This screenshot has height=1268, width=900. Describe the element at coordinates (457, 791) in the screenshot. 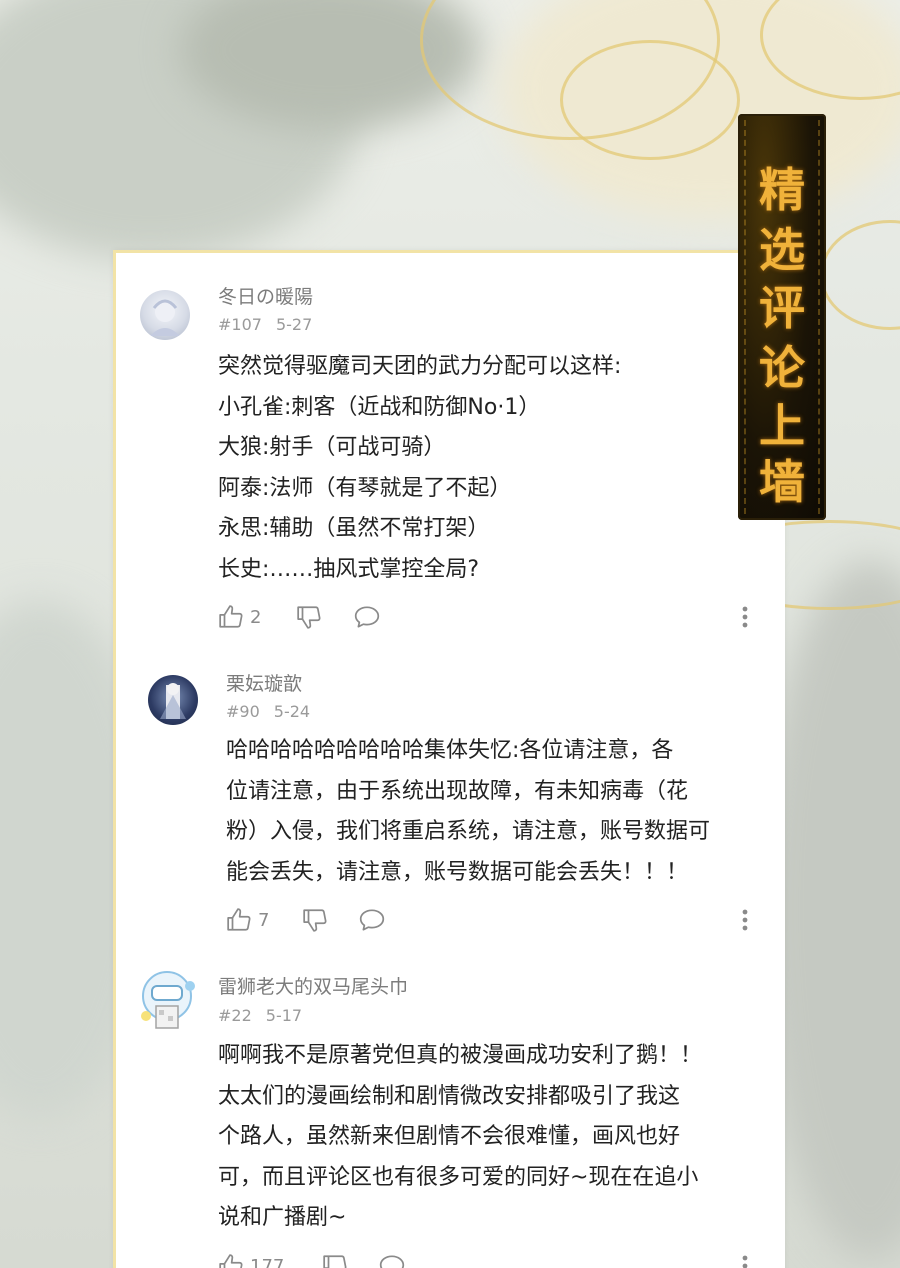

I see `comment-line: 位请注意，由于系统出现故障，有未知病毒（花` at that location.